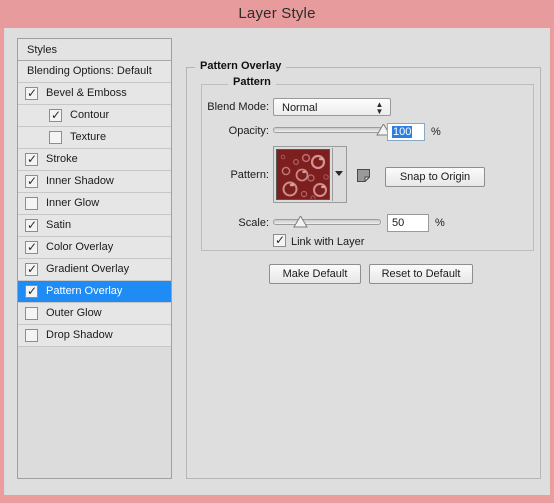 The width and height of the screenshot is (554, 503). I want to click on link-with-layer-checkbox: ✓, so click(279, 240).